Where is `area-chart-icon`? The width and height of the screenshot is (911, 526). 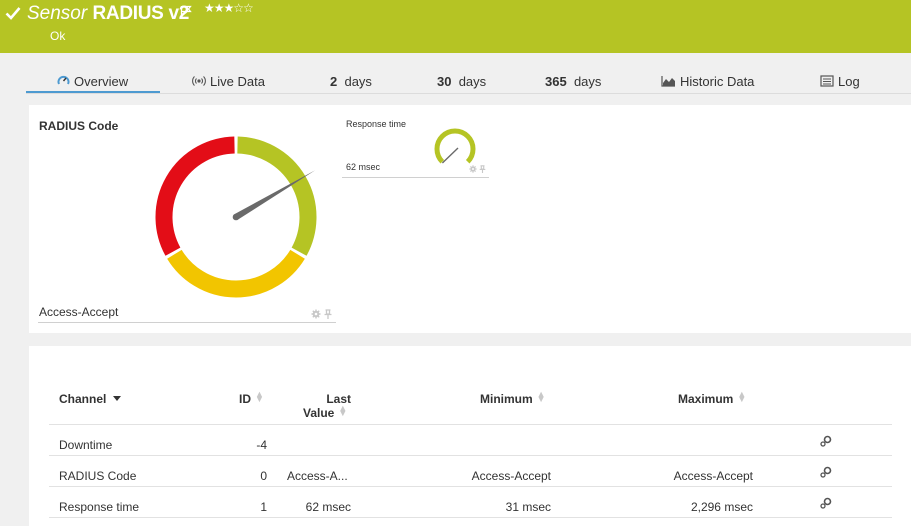
area-chart-icon is located at coordinates (668, 81).